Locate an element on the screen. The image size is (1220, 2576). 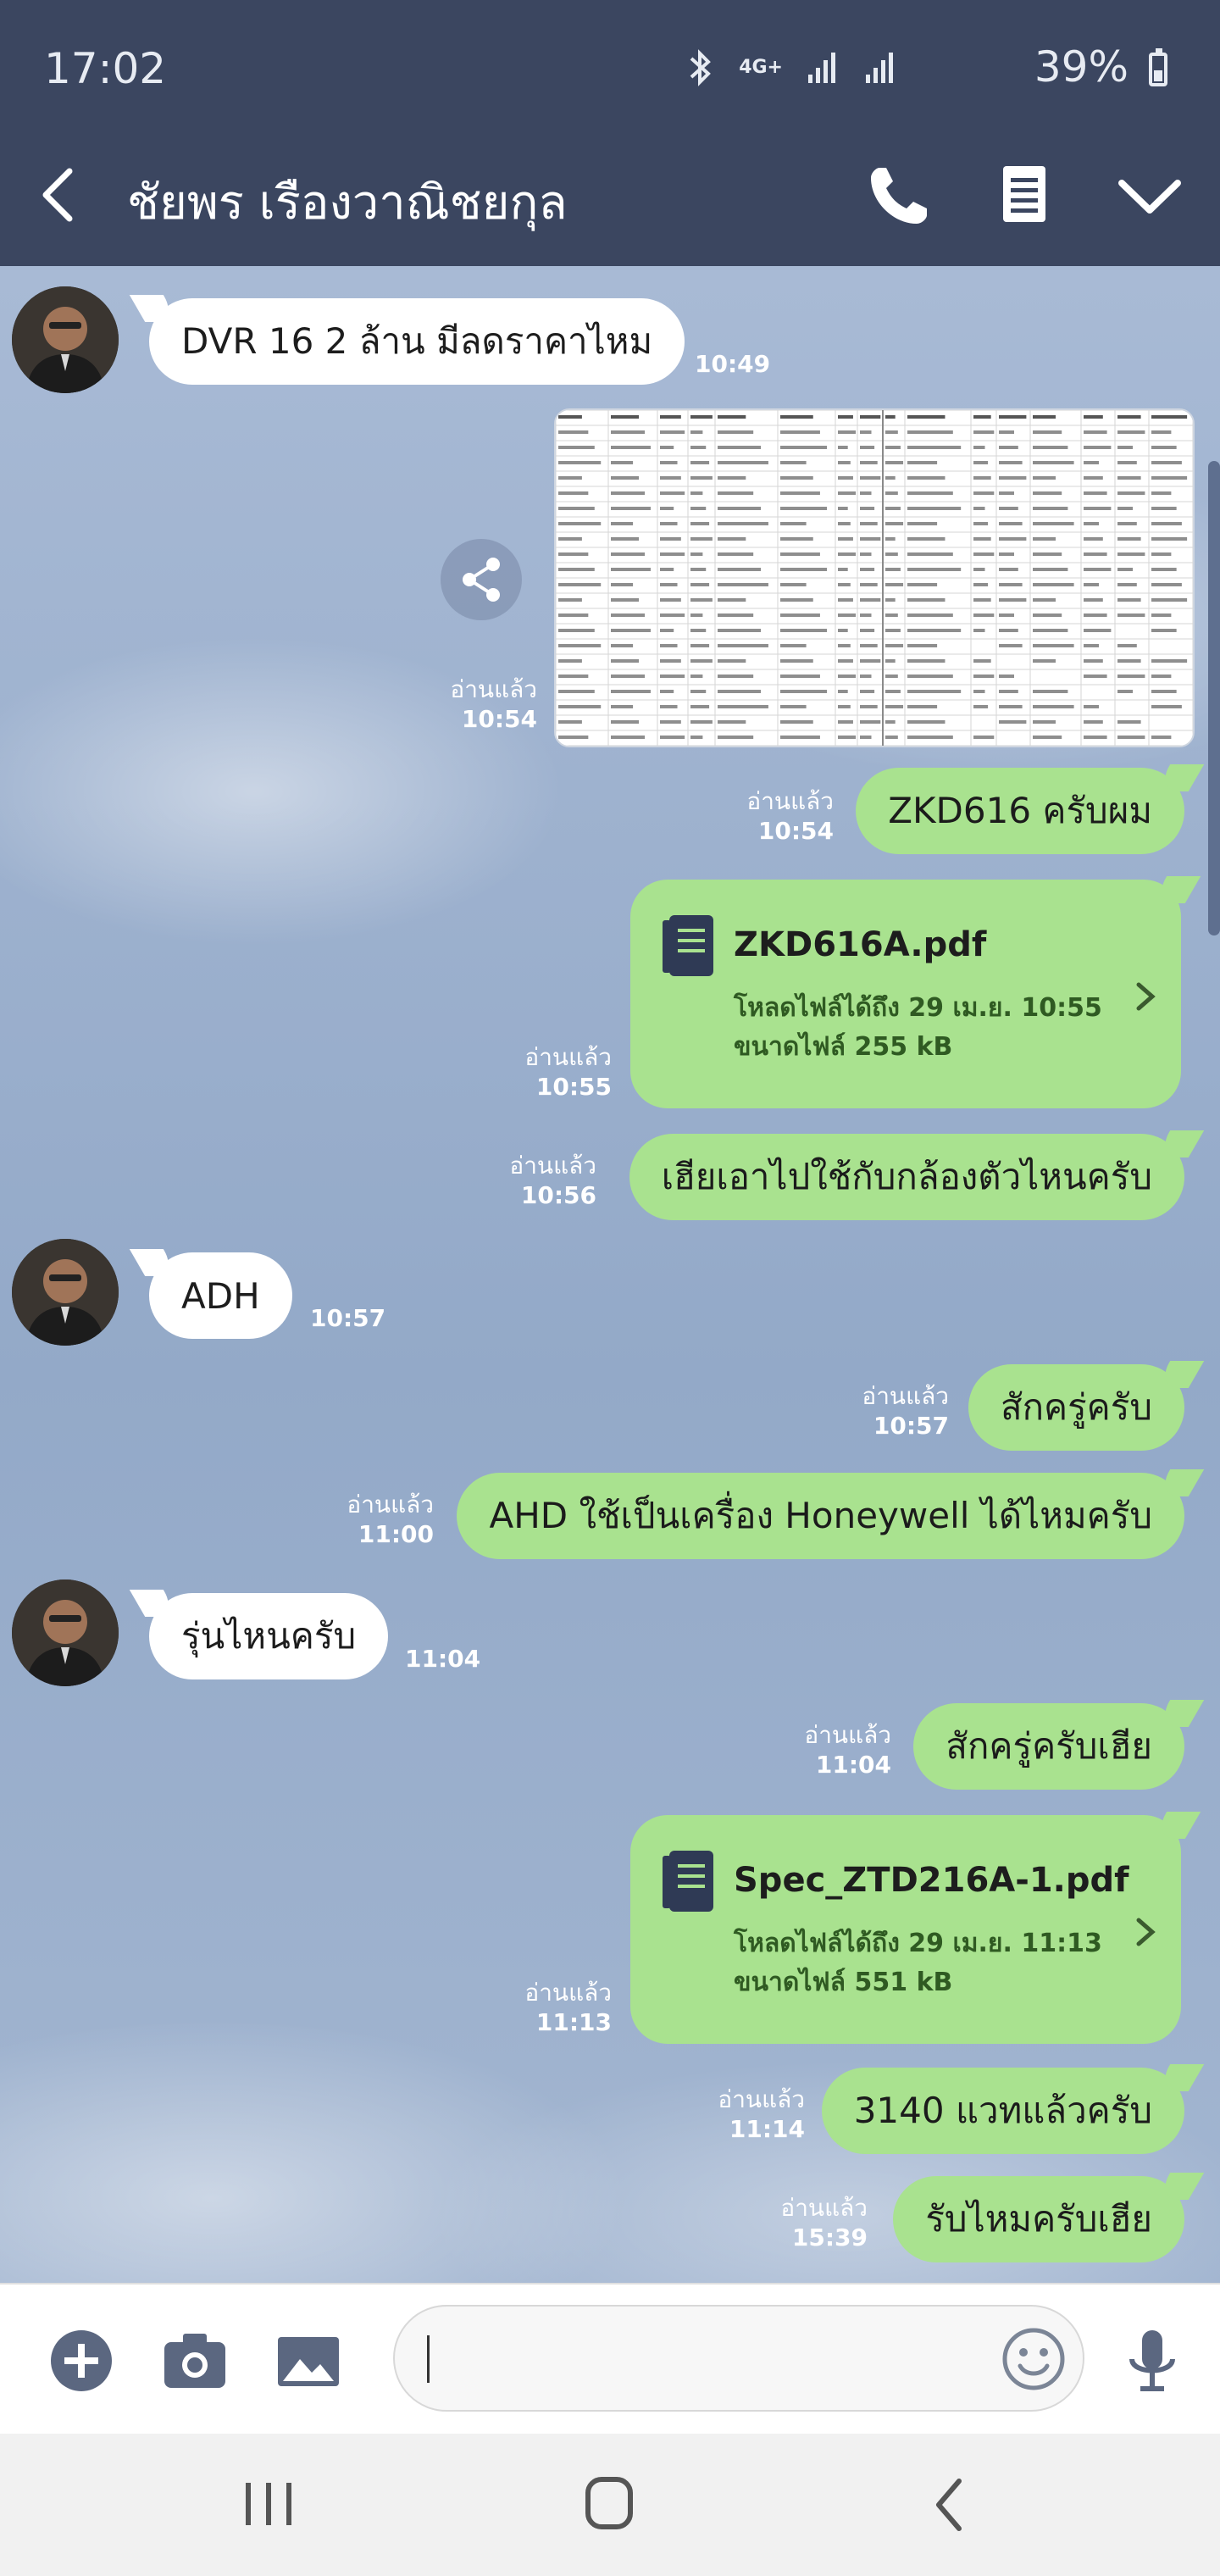
message-bubble: รับไหมครับเฮีย is located at coordinates (1038, 2219).